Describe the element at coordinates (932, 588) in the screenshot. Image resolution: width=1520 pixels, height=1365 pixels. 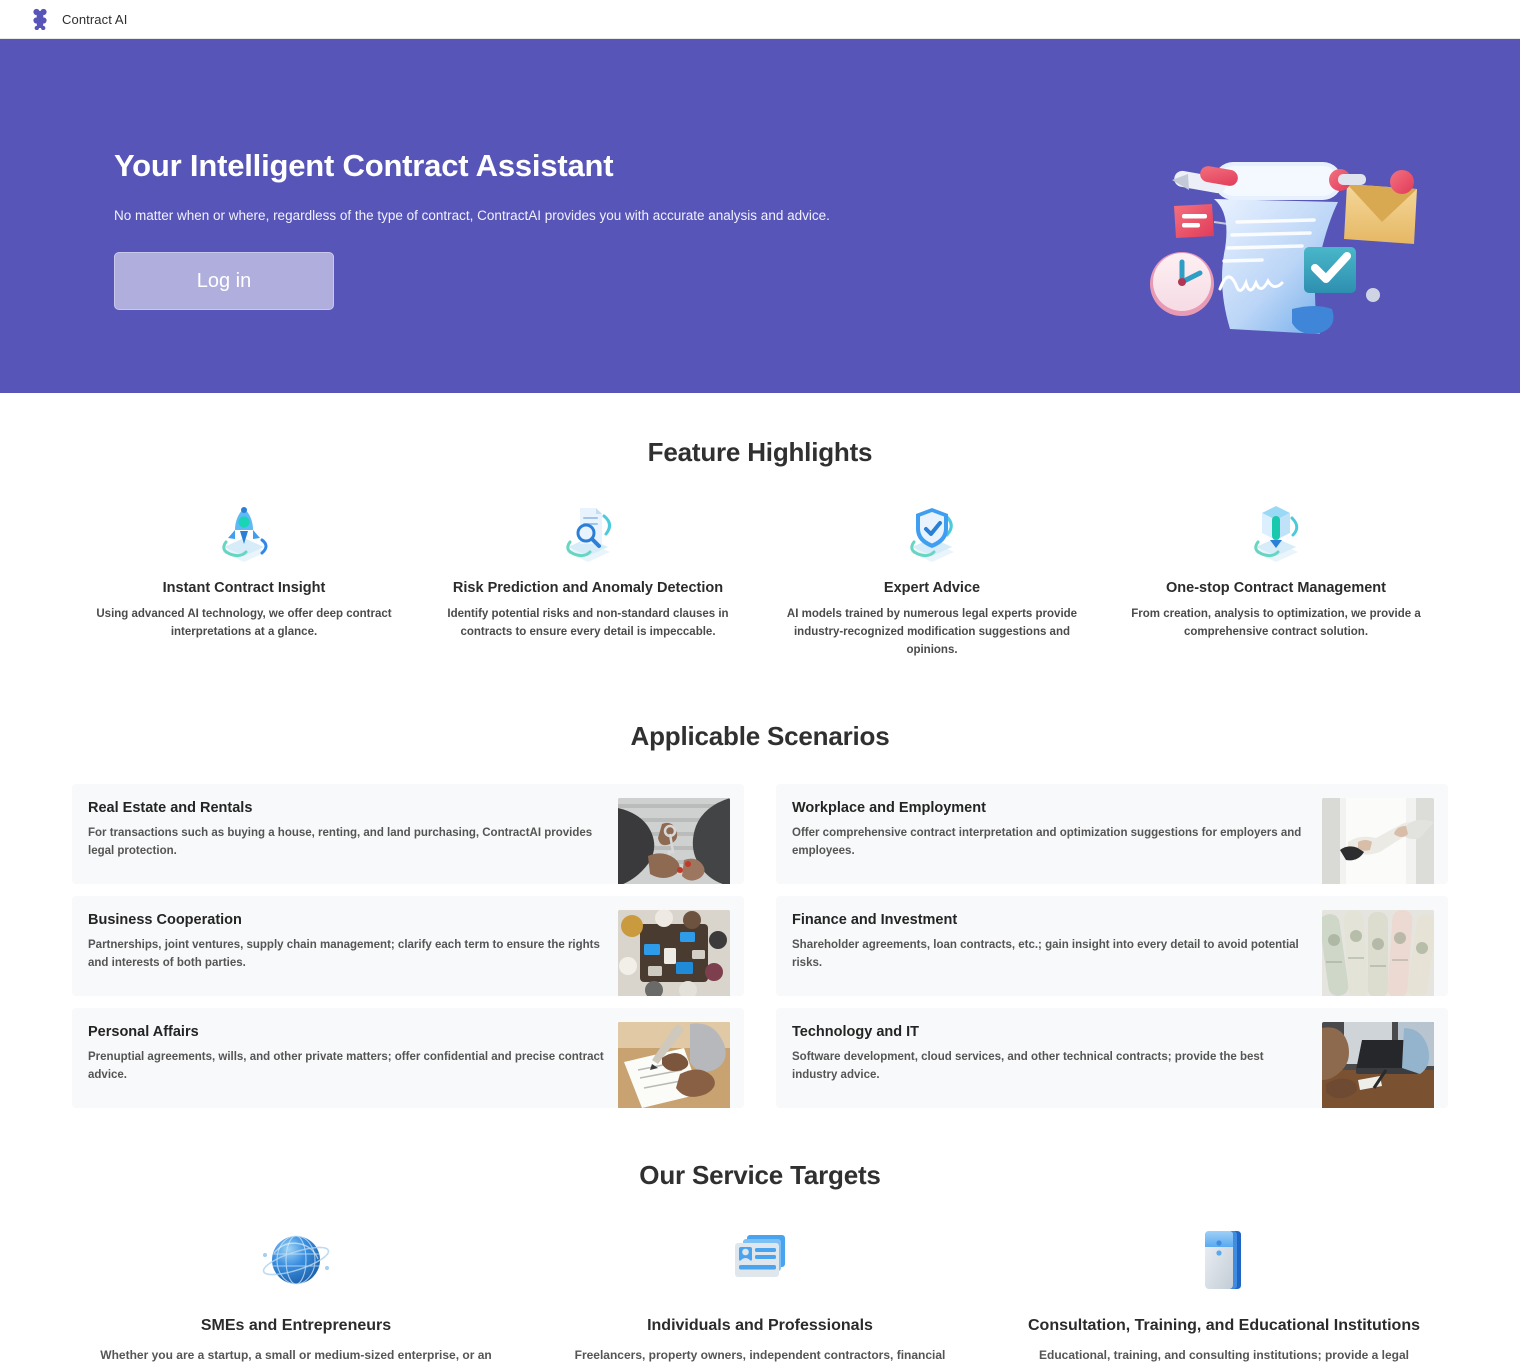
I see `feature-title: Expert Advice` at that location.